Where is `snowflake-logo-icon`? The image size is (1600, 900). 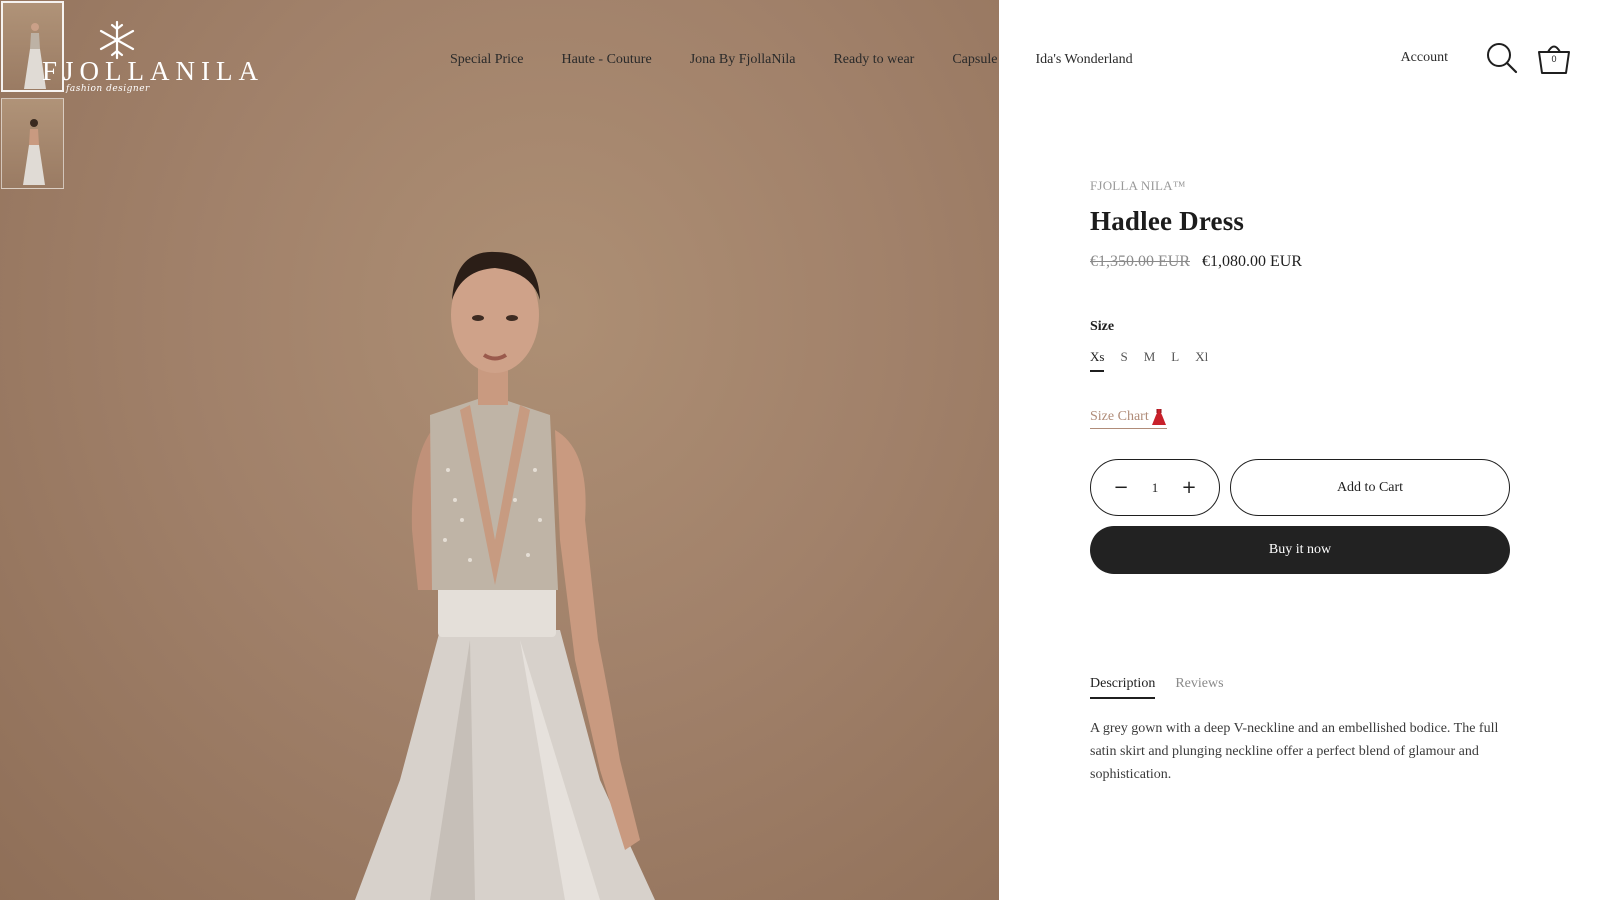
snowflake-logo-icon is located at coordinates (117, 40).